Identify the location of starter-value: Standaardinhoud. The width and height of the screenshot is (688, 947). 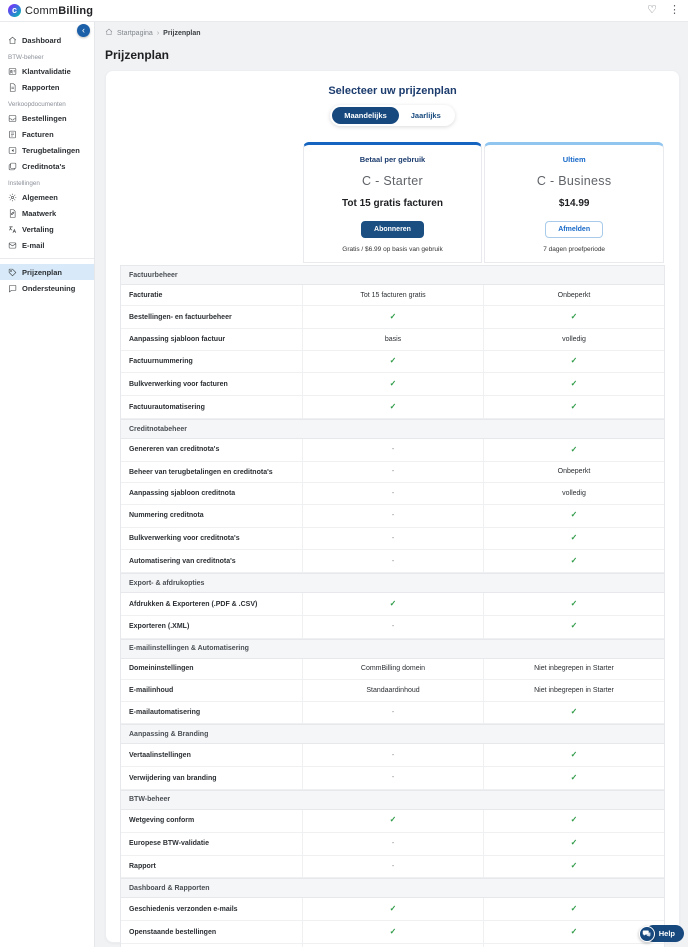
(392, 690).